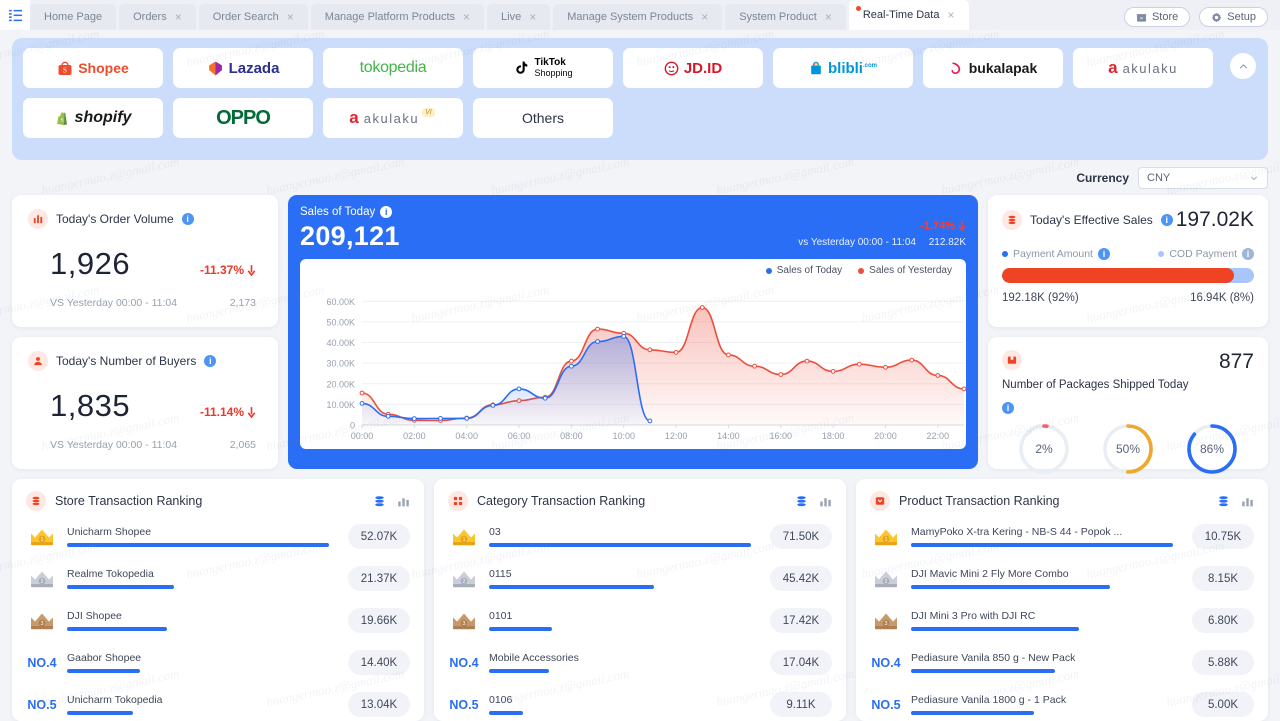  I want to click on tab-home-page: Home Page, so click(73, 17).